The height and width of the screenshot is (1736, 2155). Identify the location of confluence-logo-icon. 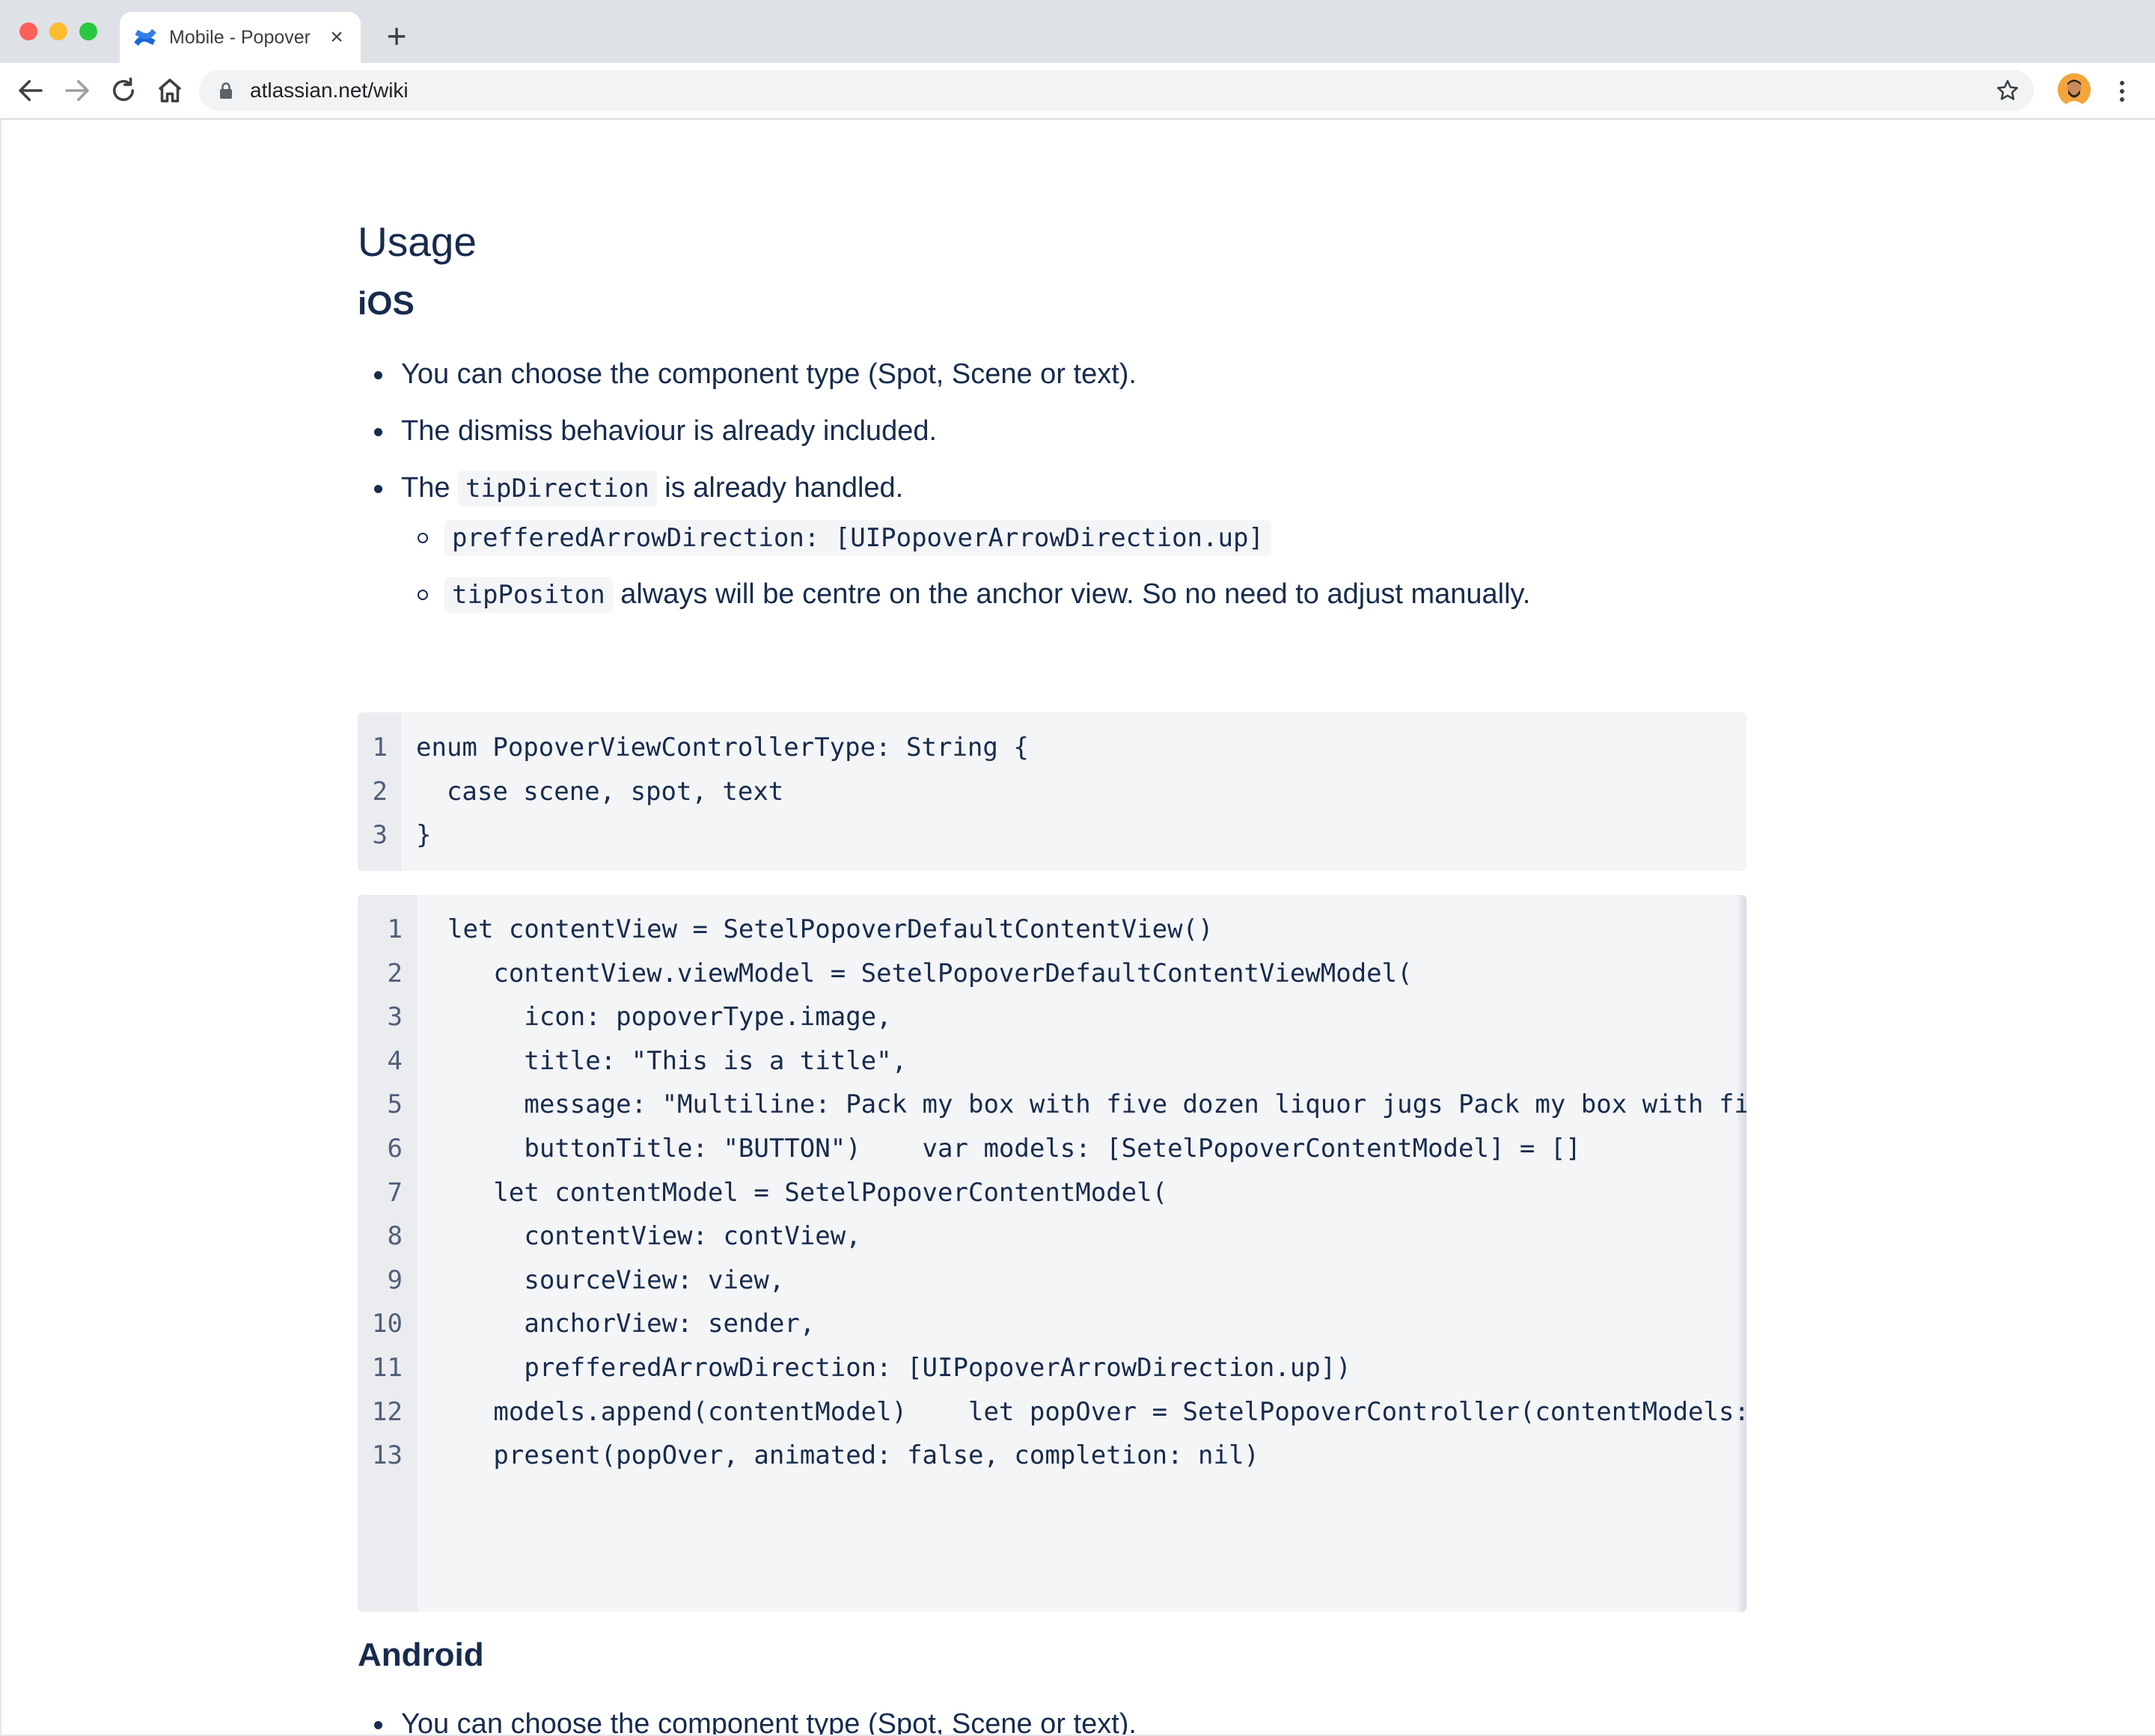
(145, 37).